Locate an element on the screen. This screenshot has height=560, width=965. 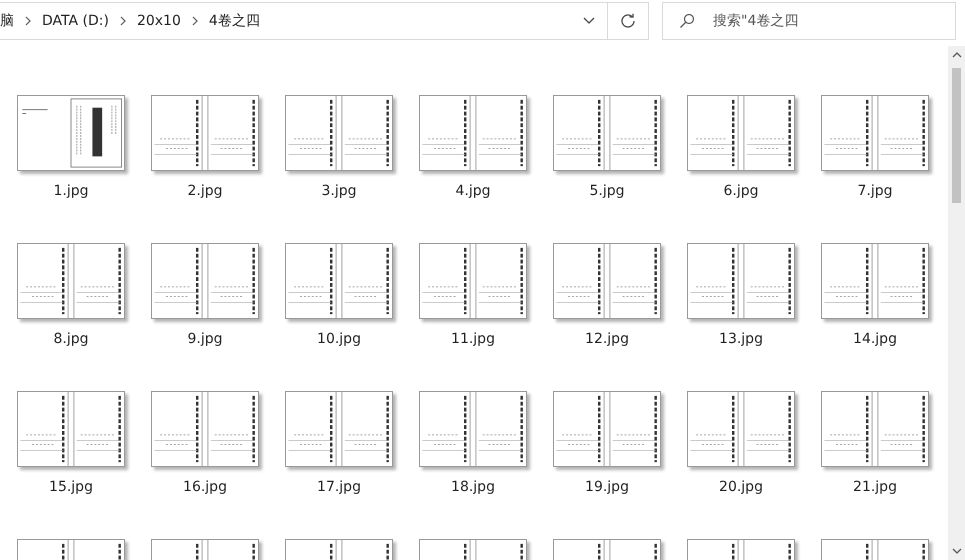
refresh-button is located at coordinates (628, 21).